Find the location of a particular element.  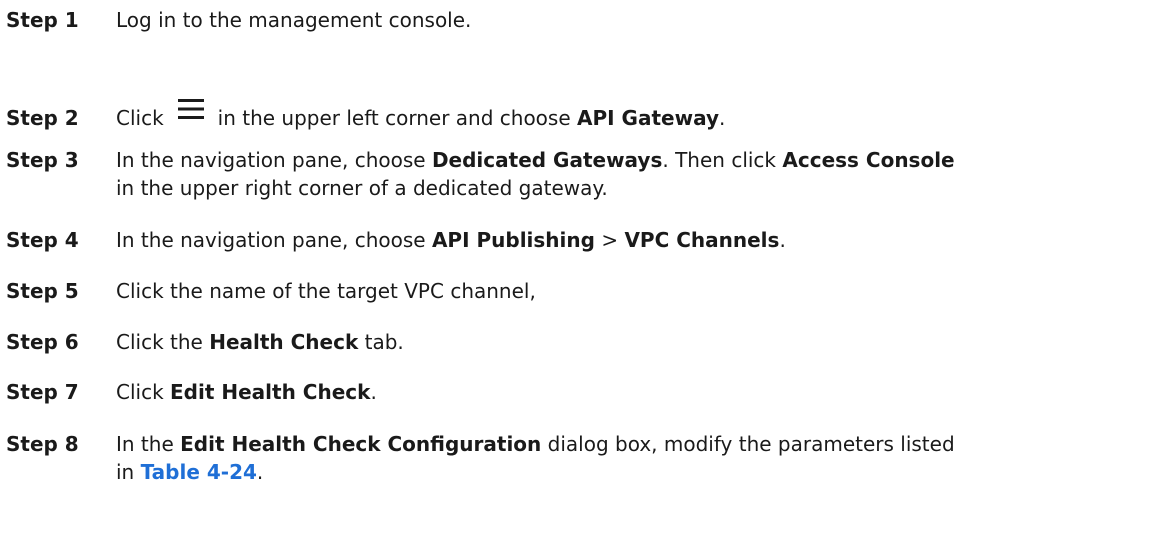

step-label: Step 7 is located at coordinates (42, 392).